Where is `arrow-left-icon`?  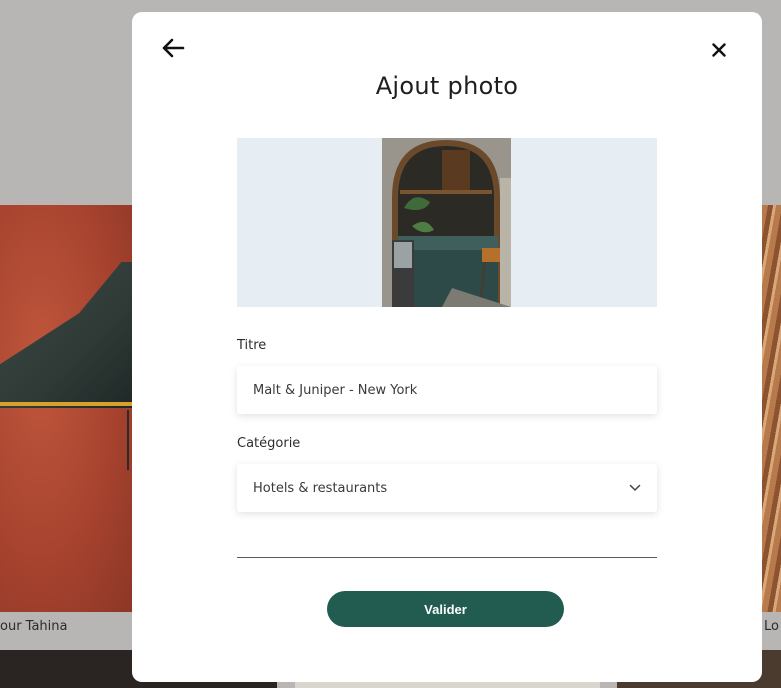 arrow-left-icon is located at coordinates (173, 48).